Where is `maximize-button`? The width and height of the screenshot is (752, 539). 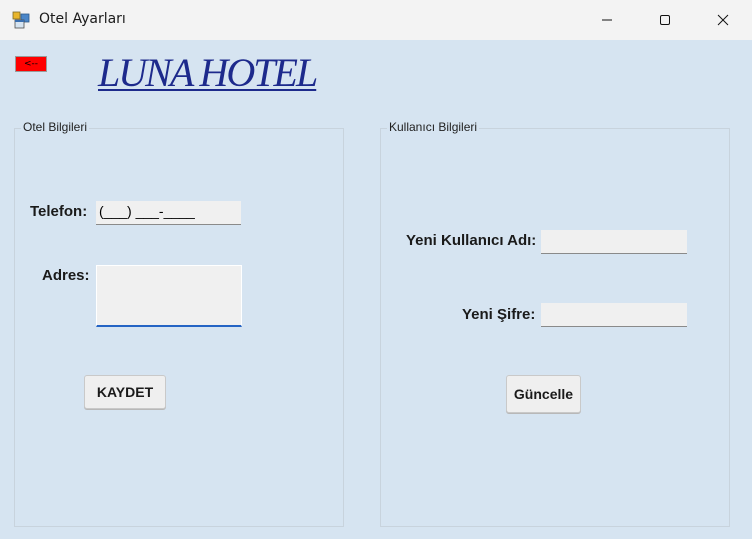
maximize-button is located at coordinates (665, 20).